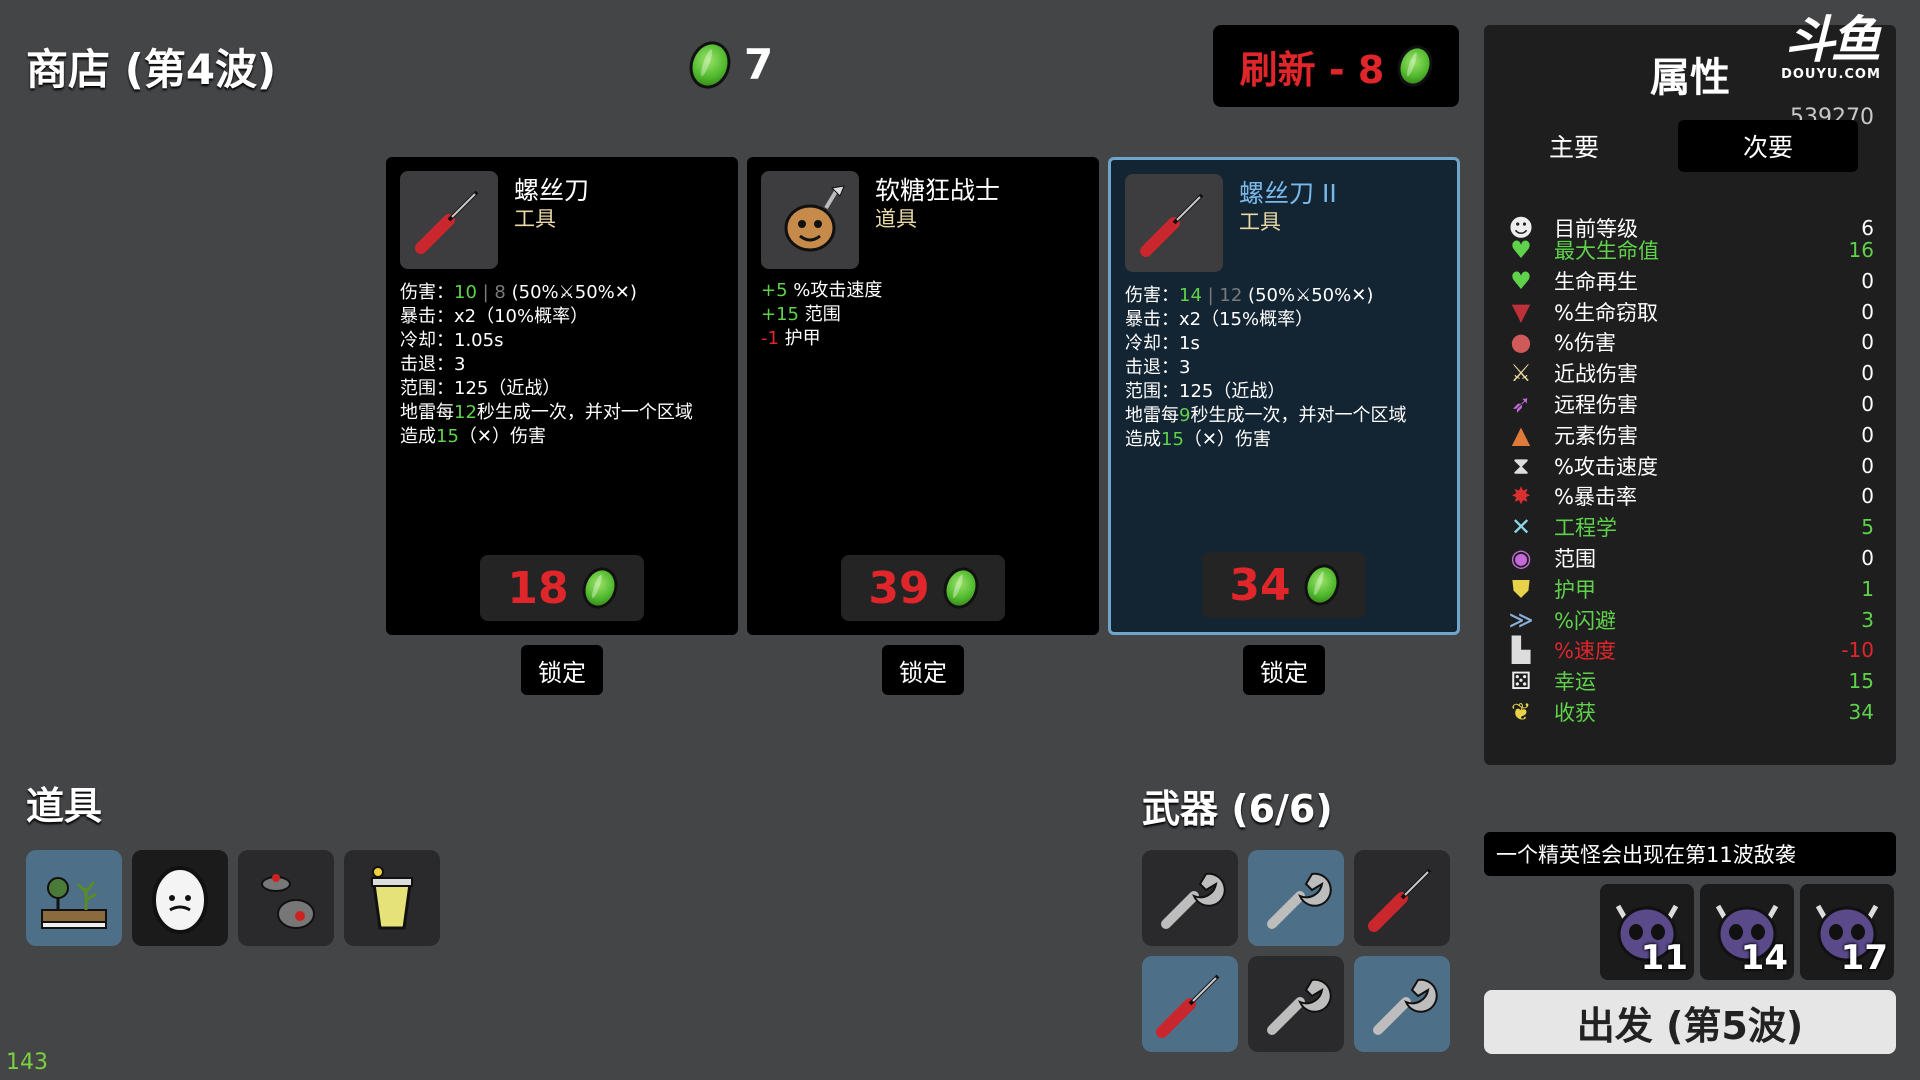 This screenshot has height=1080, width=1920. I want to click on stat-row: ◉ 范围 0, so click(1690, 558).